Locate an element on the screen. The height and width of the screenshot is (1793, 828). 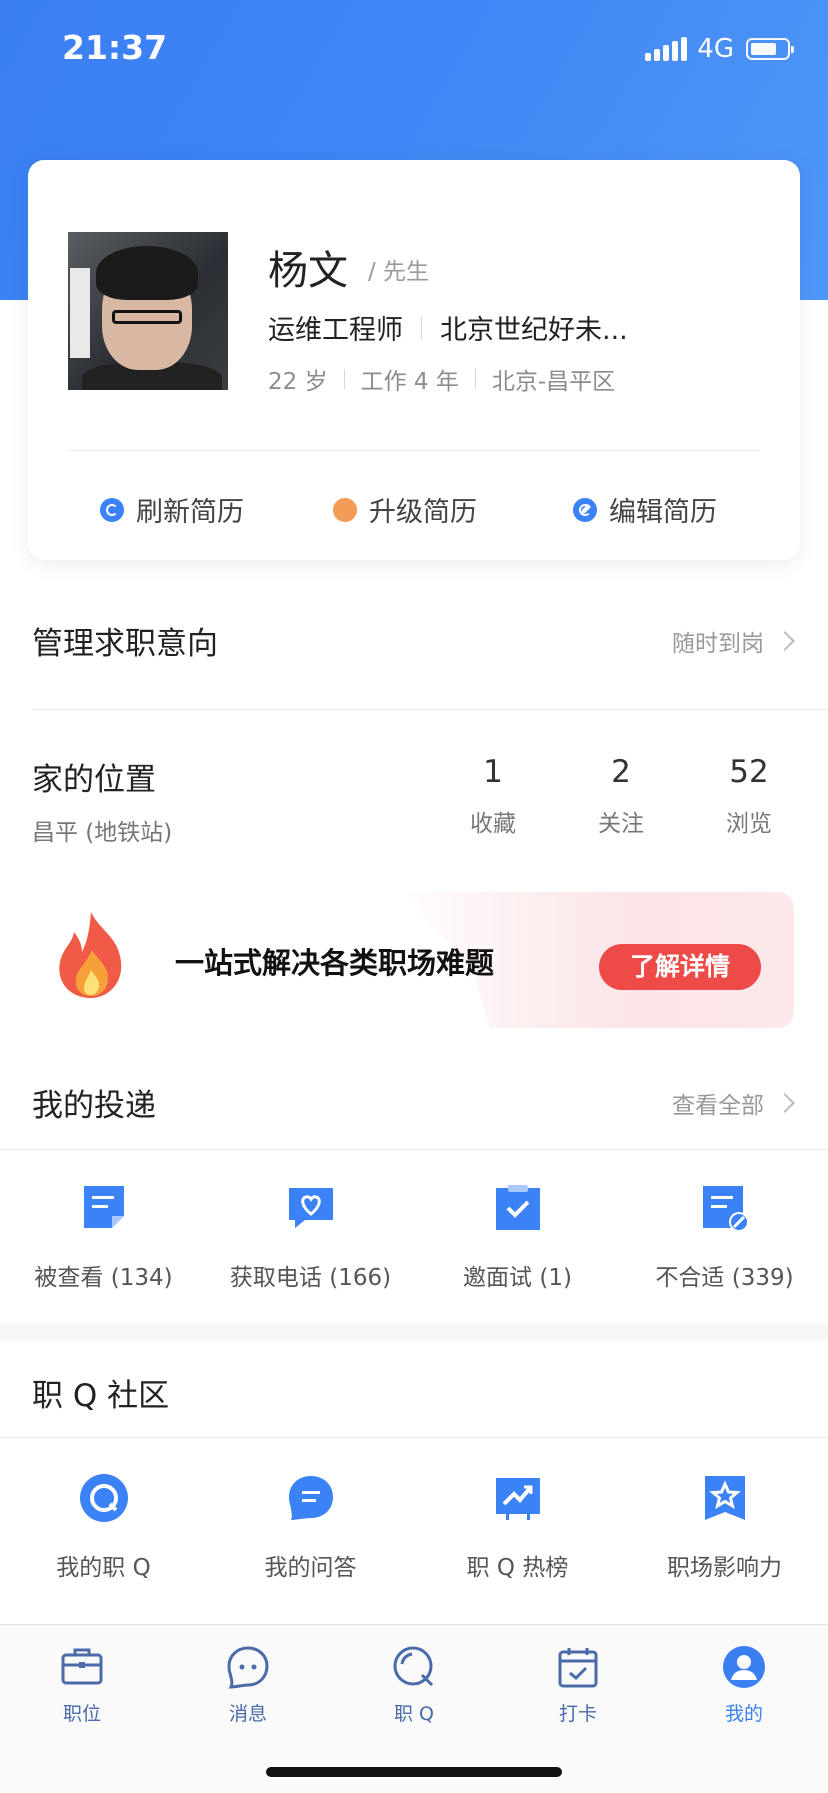
stat-num: 1 is located at coordinates (493, 772).